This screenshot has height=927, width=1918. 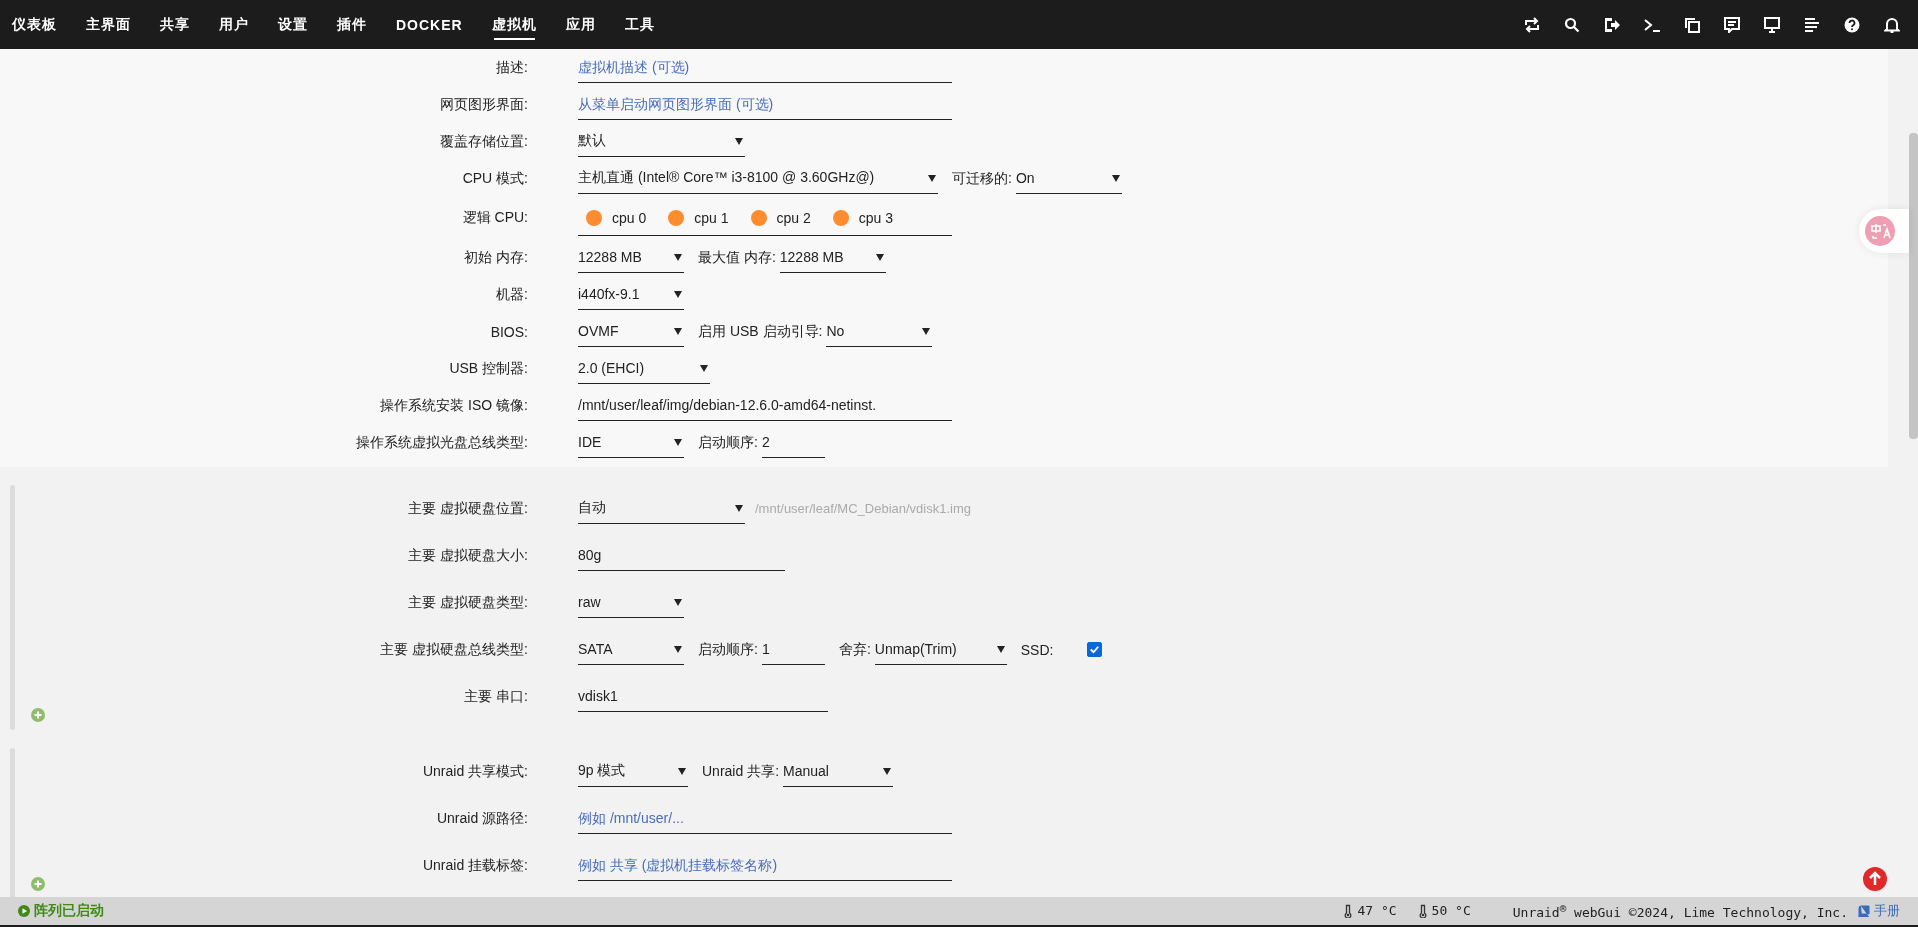 I want to click on translate-icon, so click(x=1880, y=231).